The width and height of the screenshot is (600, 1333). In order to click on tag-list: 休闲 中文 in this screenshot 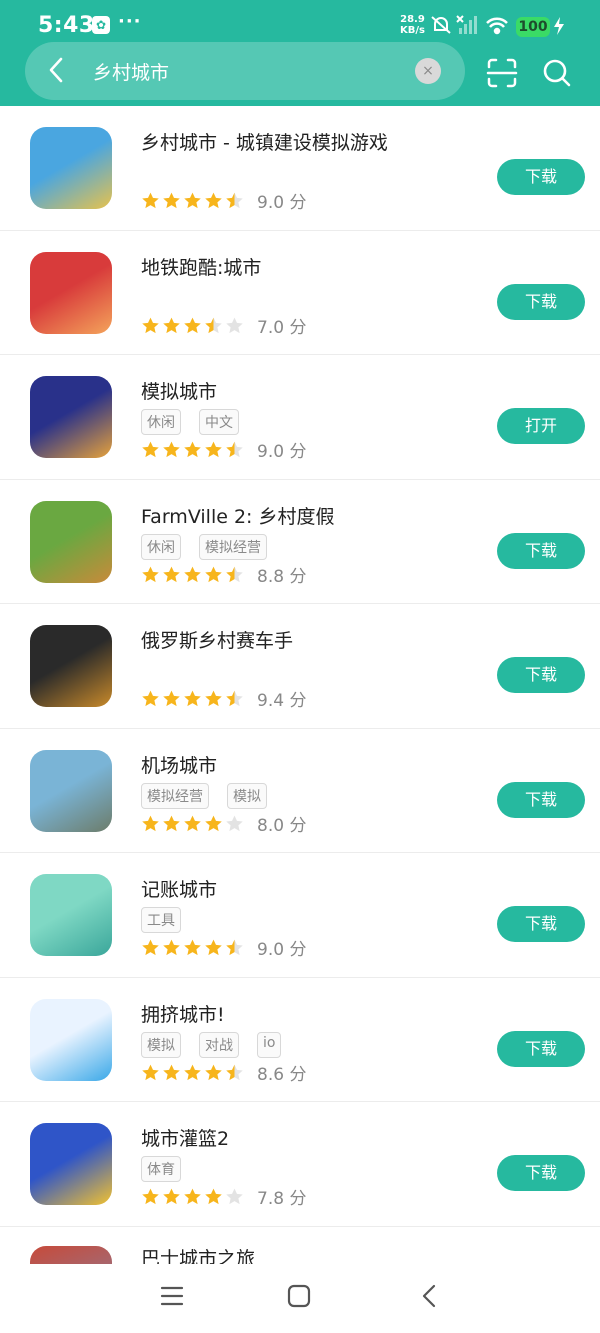, I will do `click(190, 422)`.